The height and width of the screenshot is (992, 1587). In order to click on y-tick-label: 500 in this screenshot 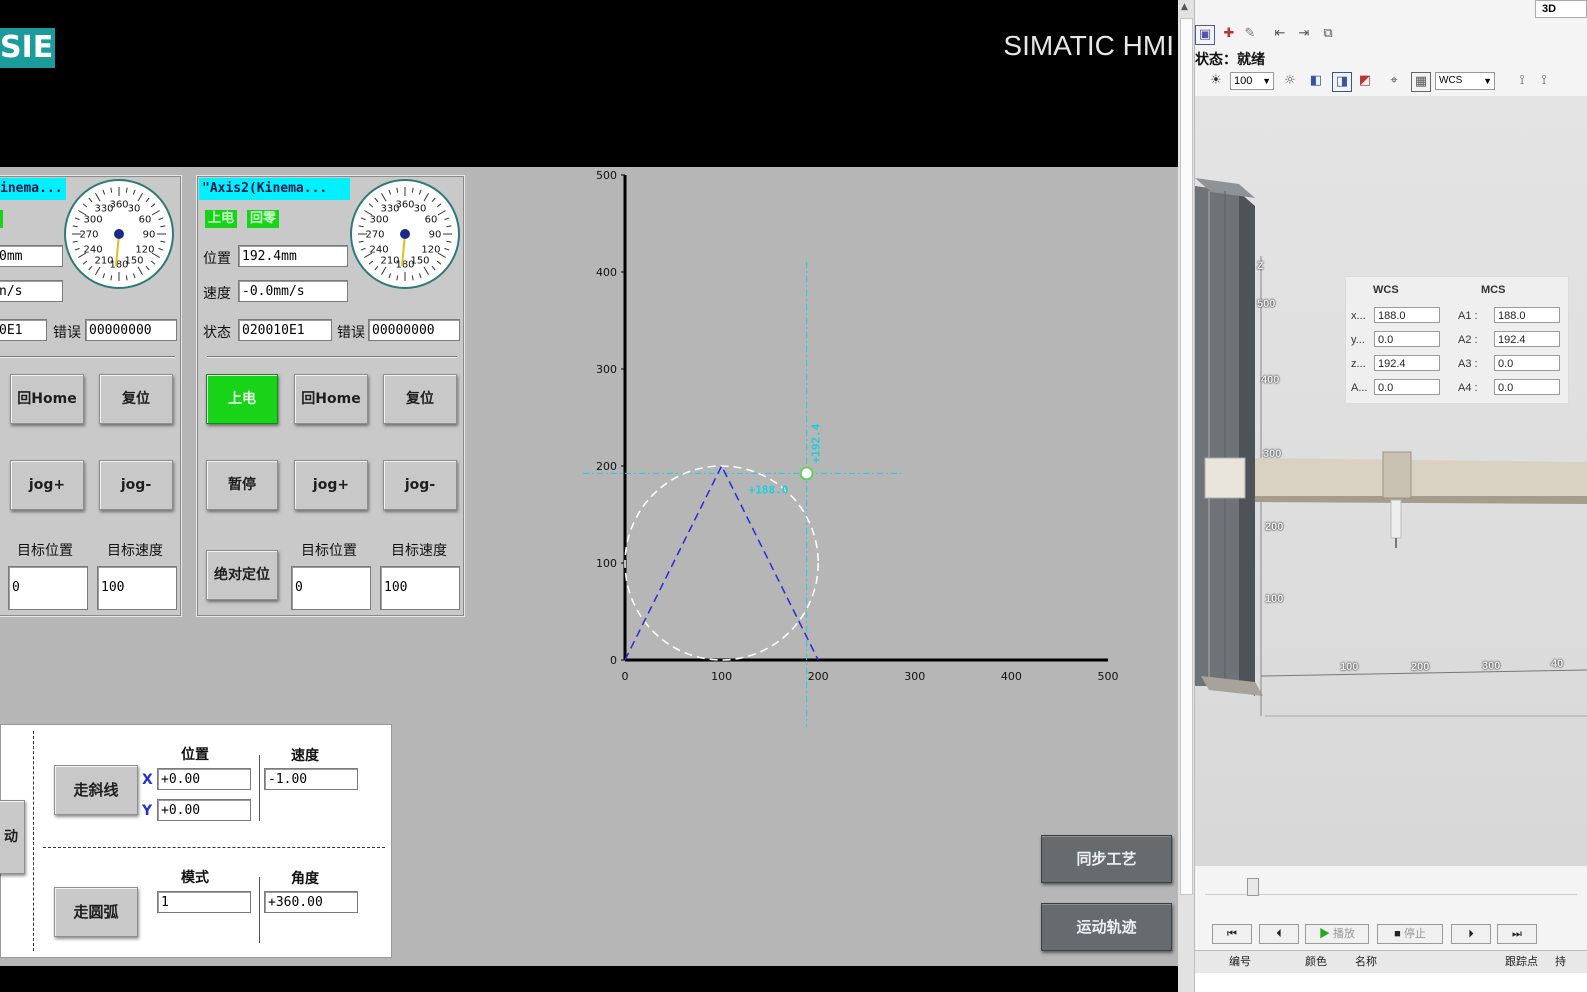, I will do `click(606, 175)`.